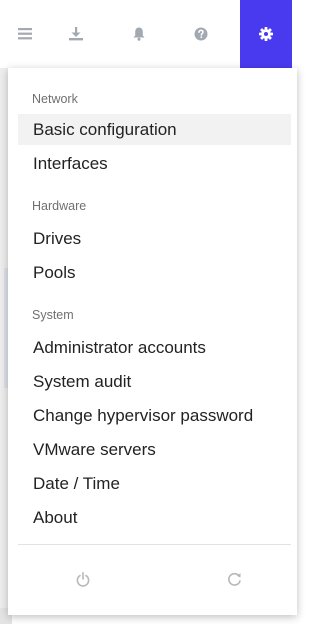  Describe the element at coordinates (154, 129) in the screenshot. I see `menu-item-basic-configuration: Basic configuration` at that location.